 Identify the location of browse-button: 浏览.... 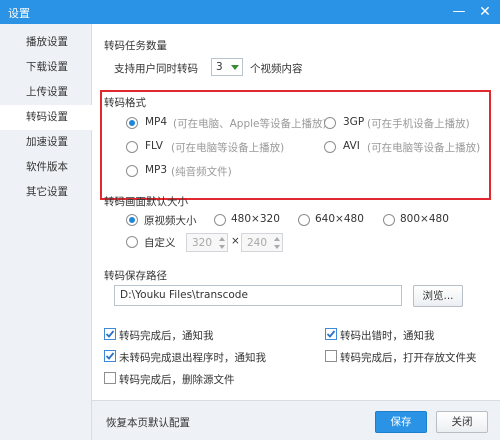
(438, 296).